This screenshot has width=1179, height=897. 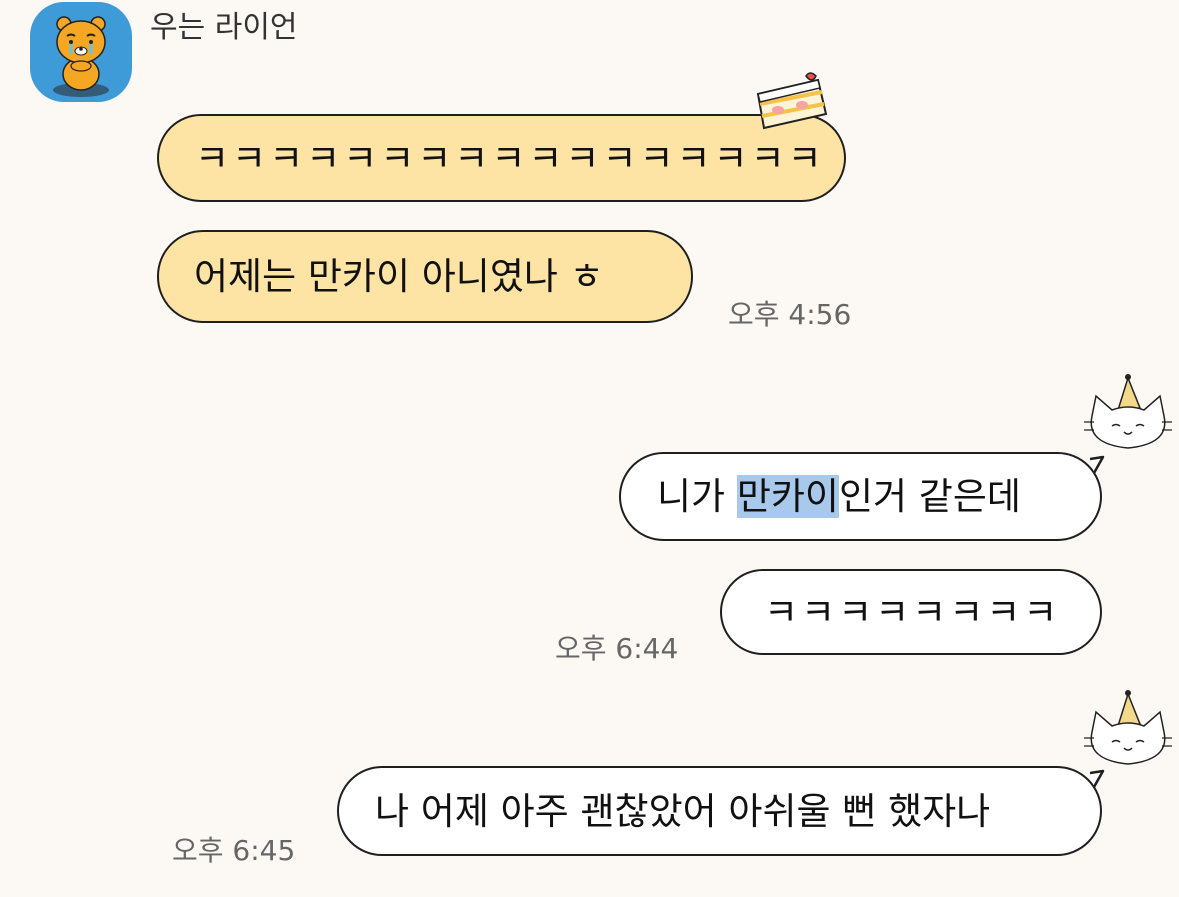 I want to click on incoming-message-bubble: 어제는 만카이 아니였나 ㅎ, so click(x=425, y=276).